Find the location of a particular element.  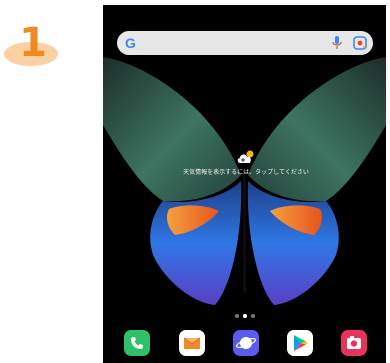

microphone-icon is located at coordinates (337, 43).